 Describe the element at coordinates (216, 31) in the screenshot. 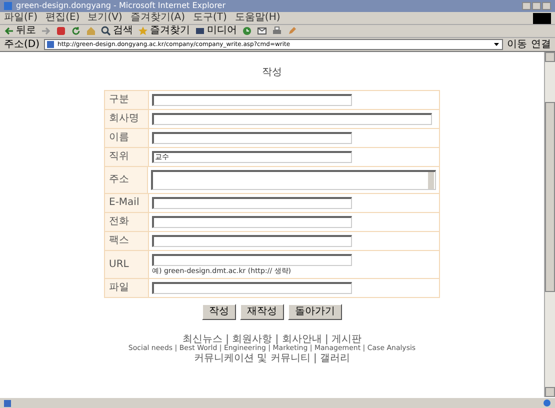

I see `media-toolbar-button: 미디어` at that location.